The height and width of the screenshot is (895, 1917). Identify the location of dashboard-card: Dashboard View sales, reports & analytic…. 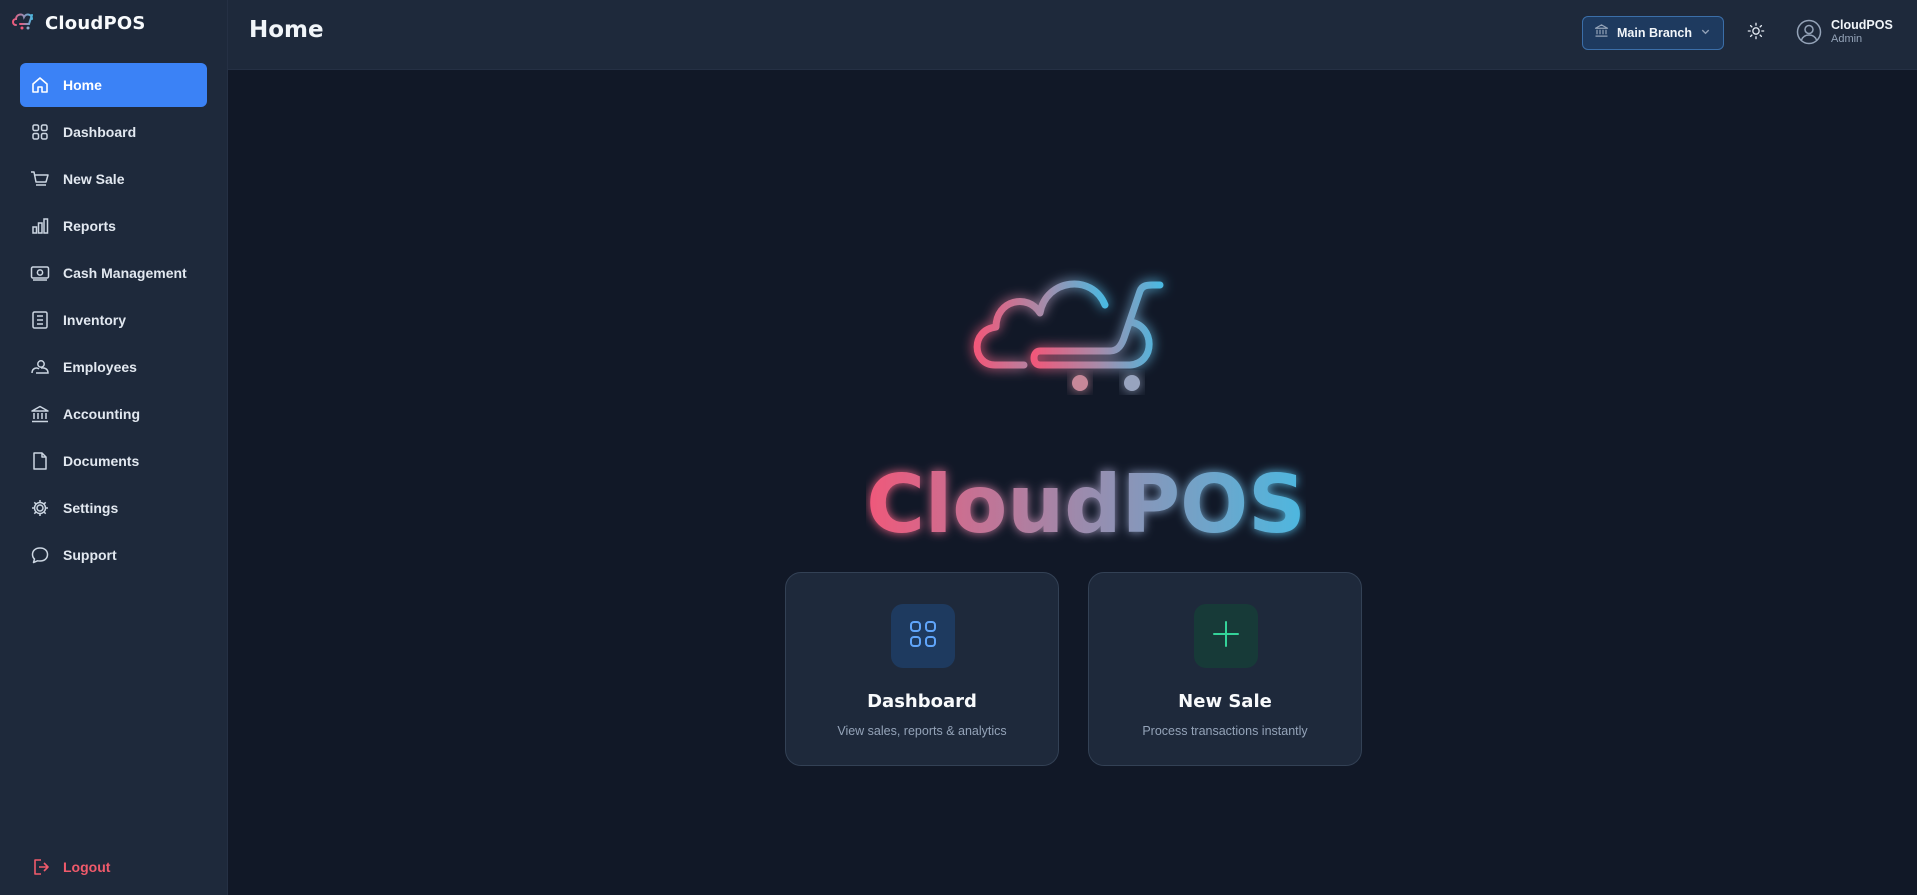
(922, 669).